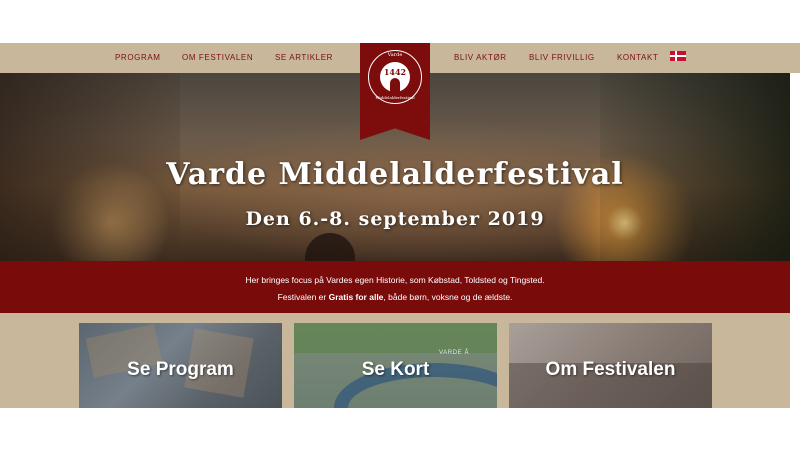 This screenshot has width=800, height=450. Describe the element at coordinates (180, 369) in the screenshot. I see `tile-label: Se Program` at that location.